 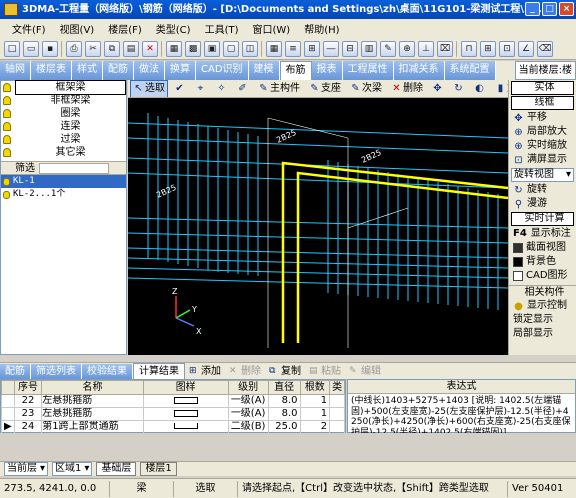 What do you see at coordinates (56, 371) in the screenshot?
I see `tab-filter-list: 筛选列表` at bounding box center [56, 371].